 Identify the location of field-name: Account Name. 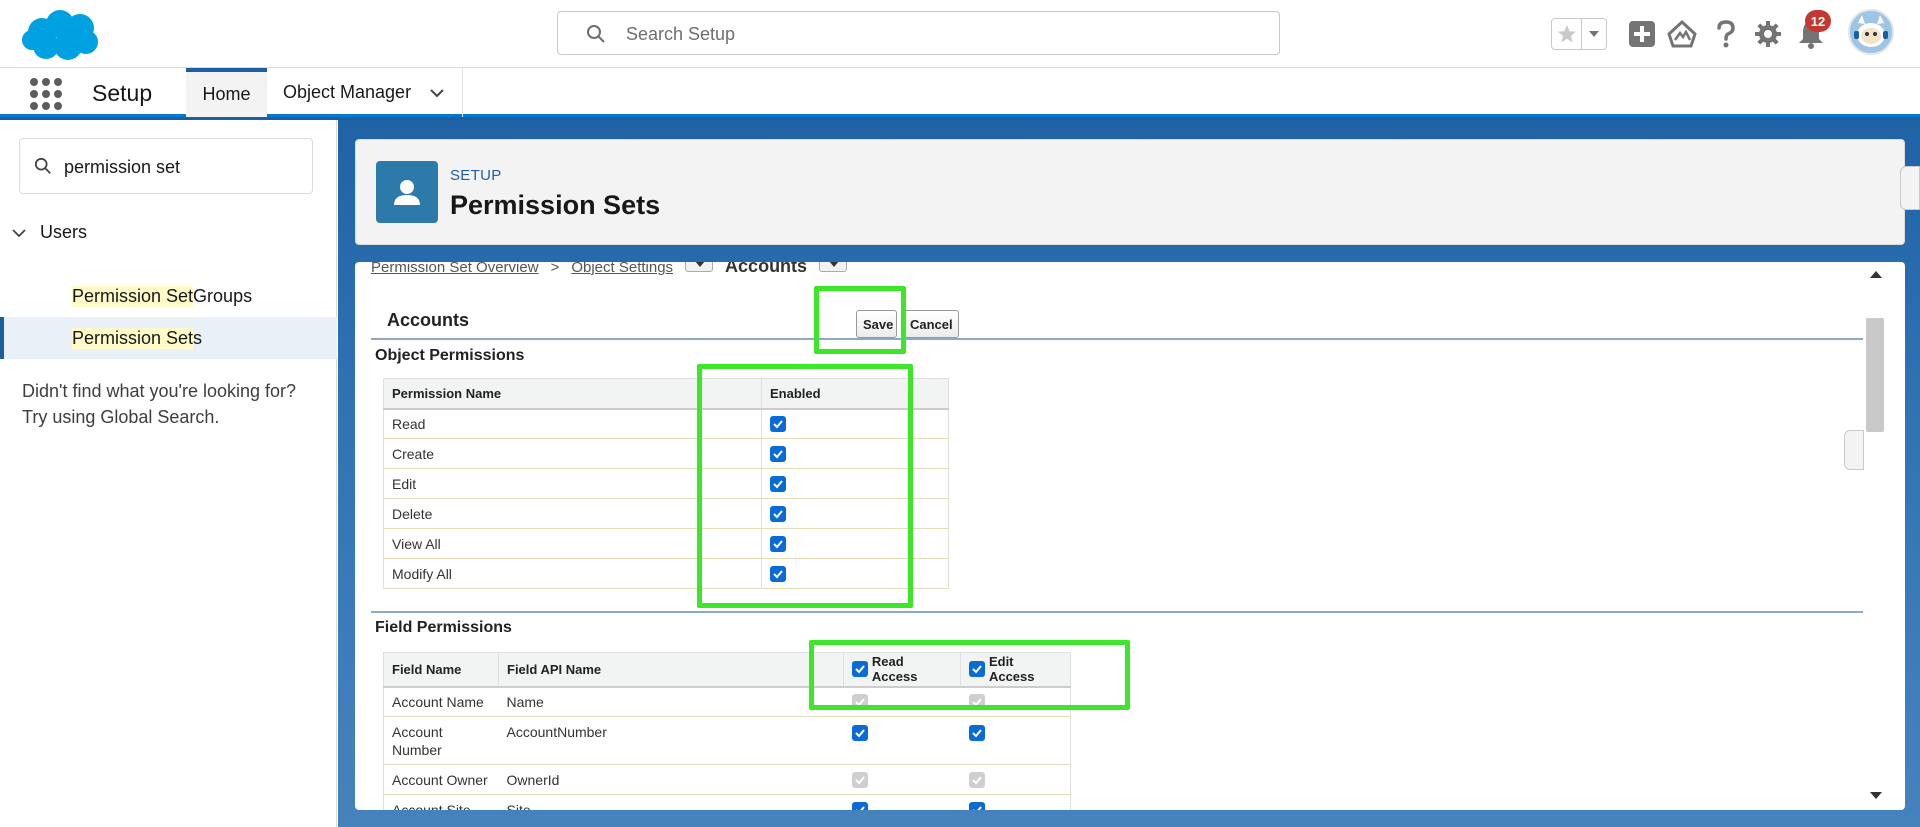
(441, 701).